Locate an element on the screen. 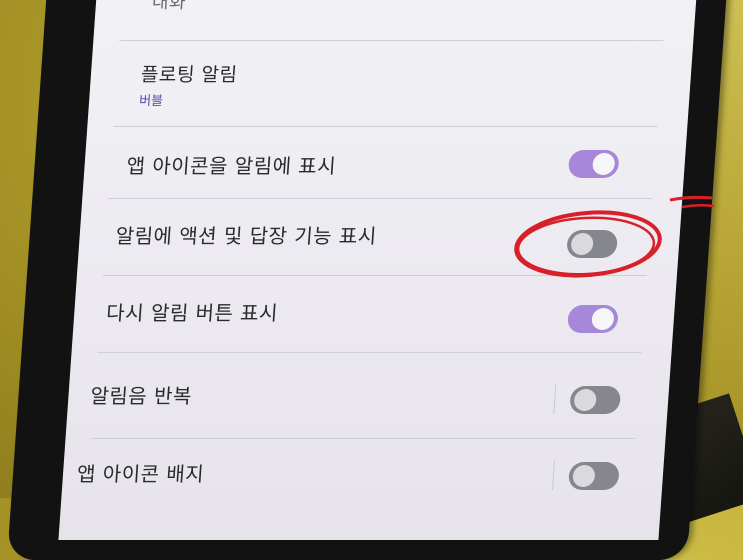 The image size is (743, 560). app-icon-in-notification-label: 앱 아이콘을 알림에 표시 is located at coordinates (231, 166).